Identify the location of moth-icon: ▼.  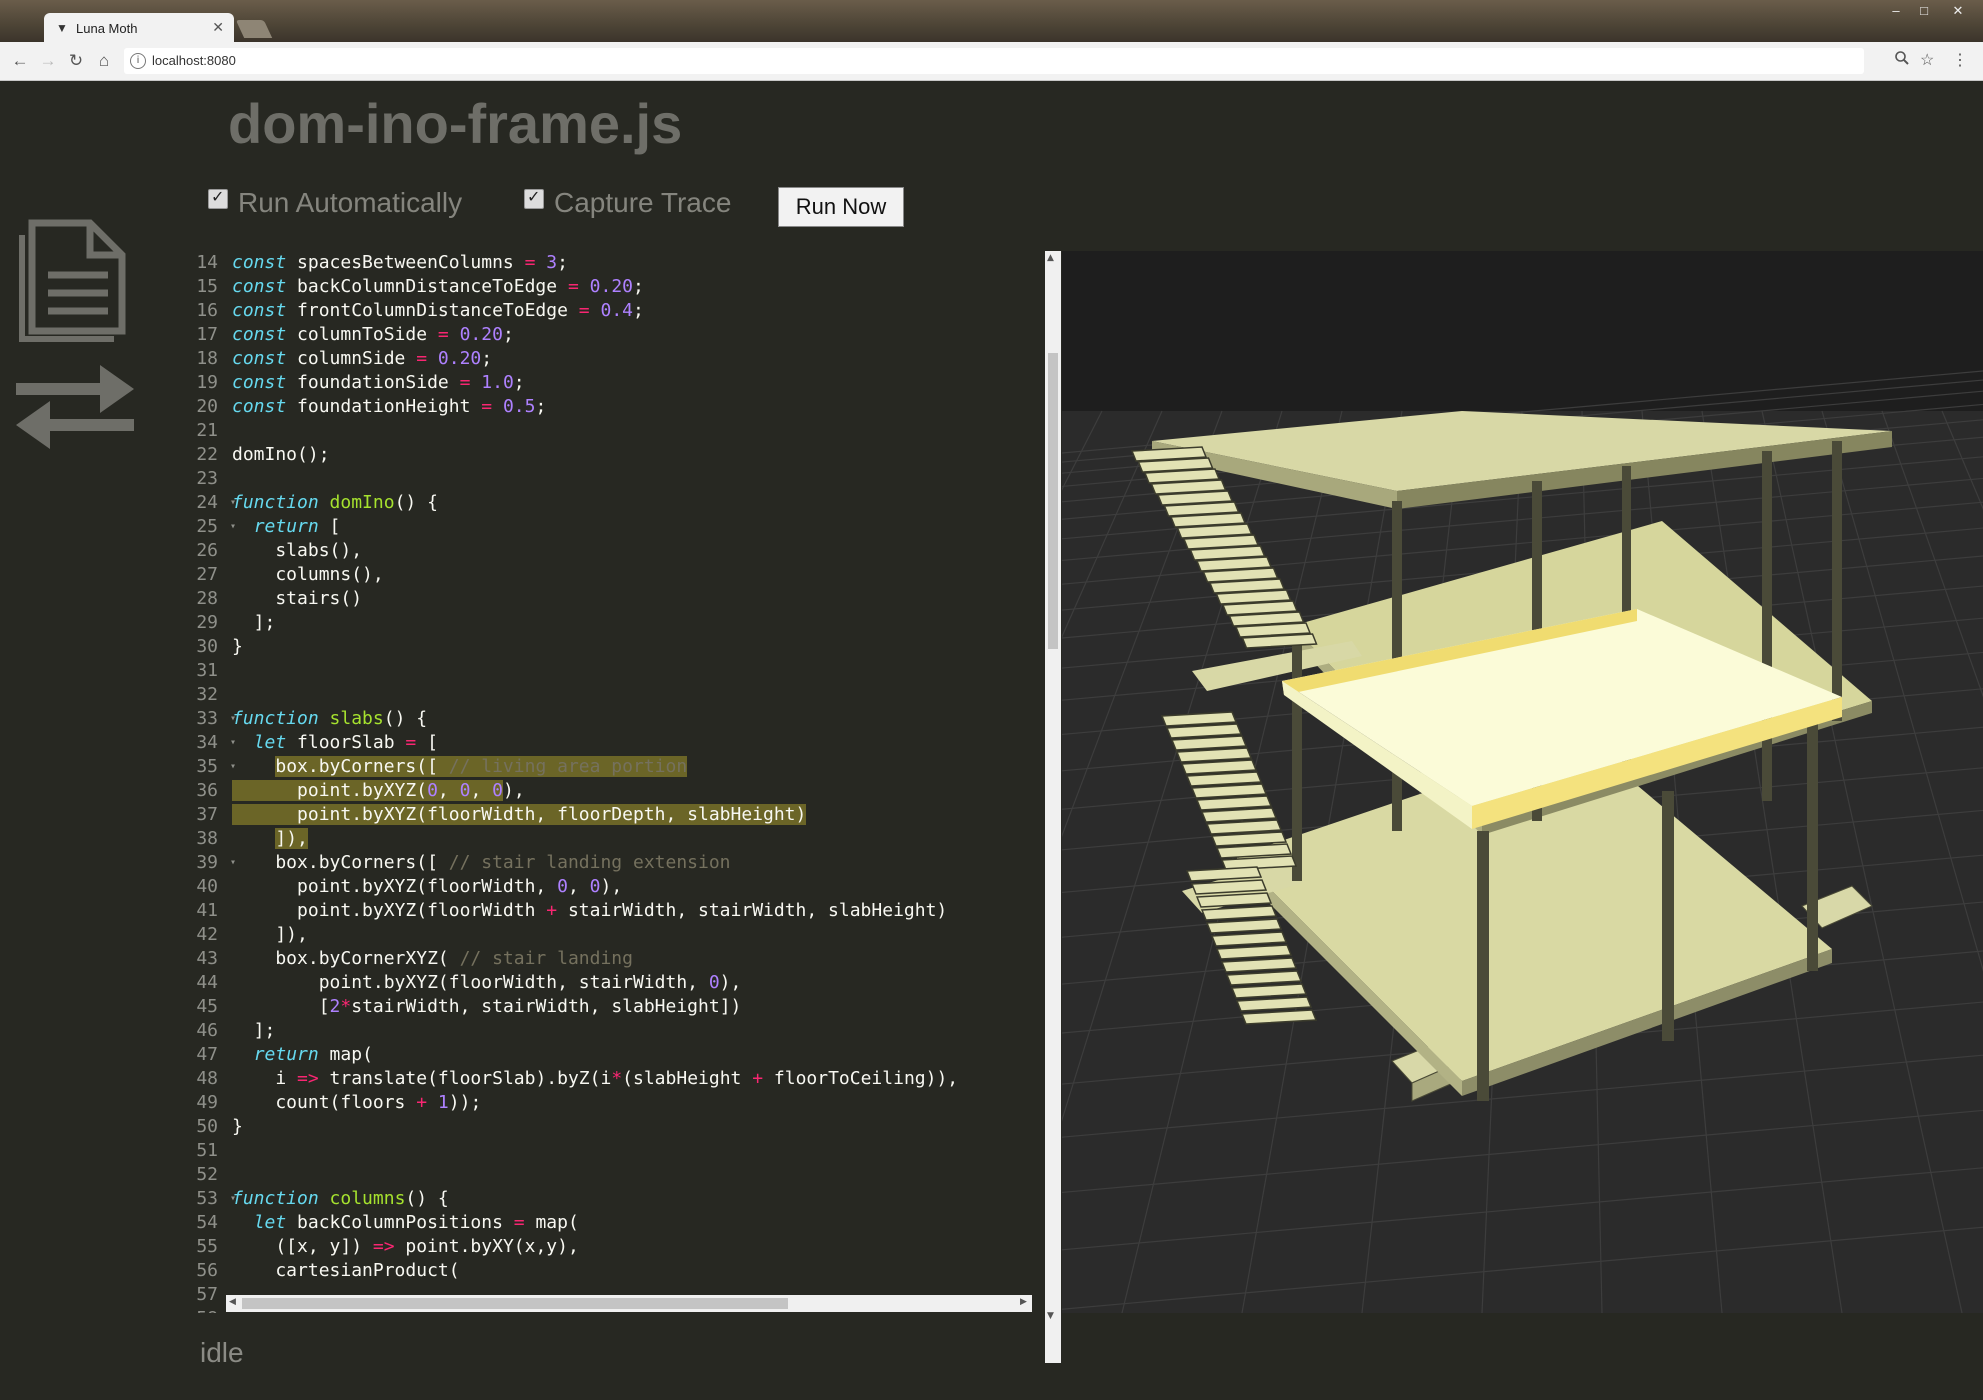
(62, 28).